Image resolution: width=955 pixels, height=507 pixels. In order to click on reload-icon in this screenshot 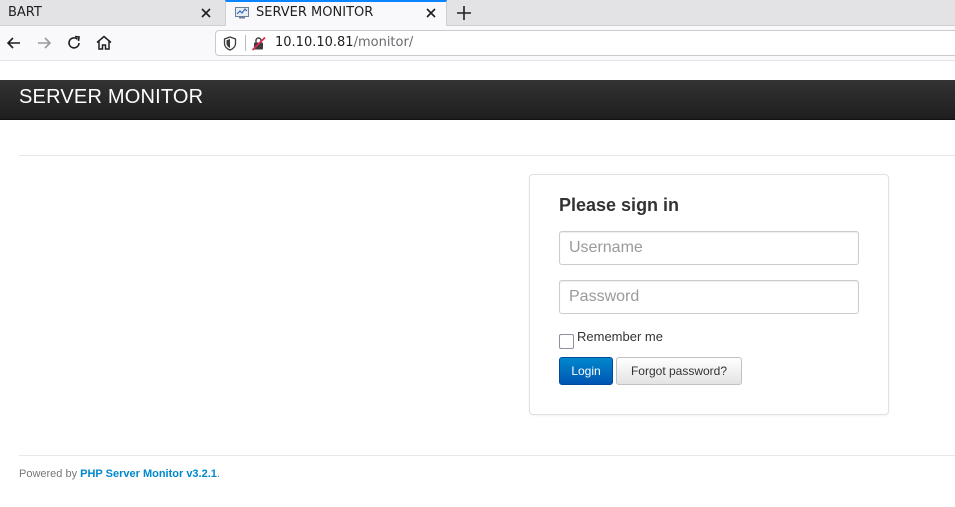, I will do `click(74, 43)`.